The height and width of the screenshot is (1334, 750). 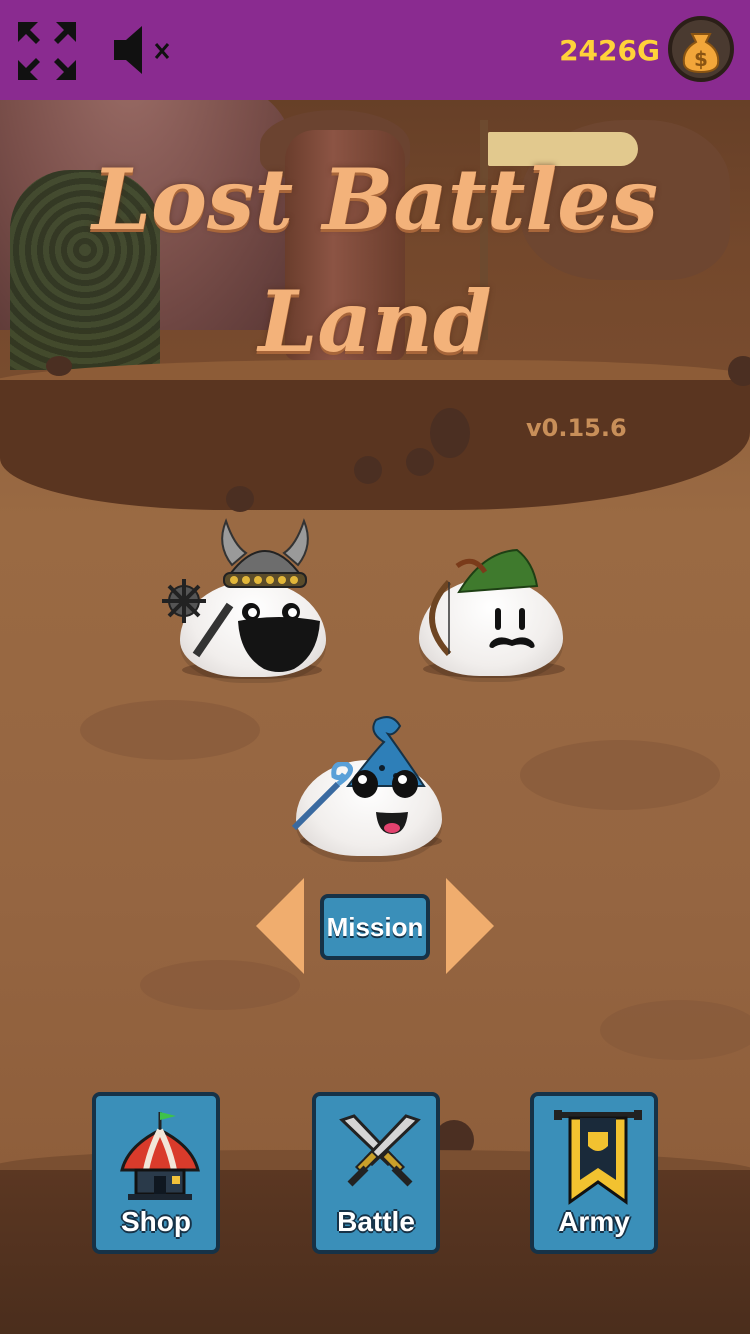 What do you see at coordinates (497, 571) in the screenshot?
I see `feather-hat-icon` at bounding box center [497, 571].